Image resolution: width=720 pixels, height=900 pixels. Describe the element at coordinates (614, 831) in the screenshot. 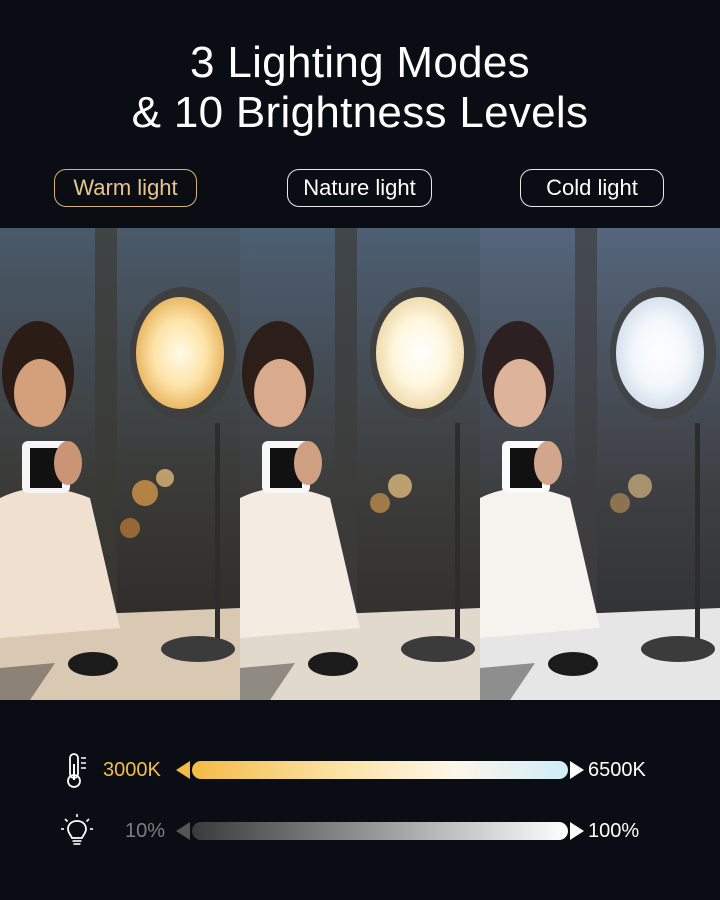

I see `max-brightness-label: 100%` at that location.